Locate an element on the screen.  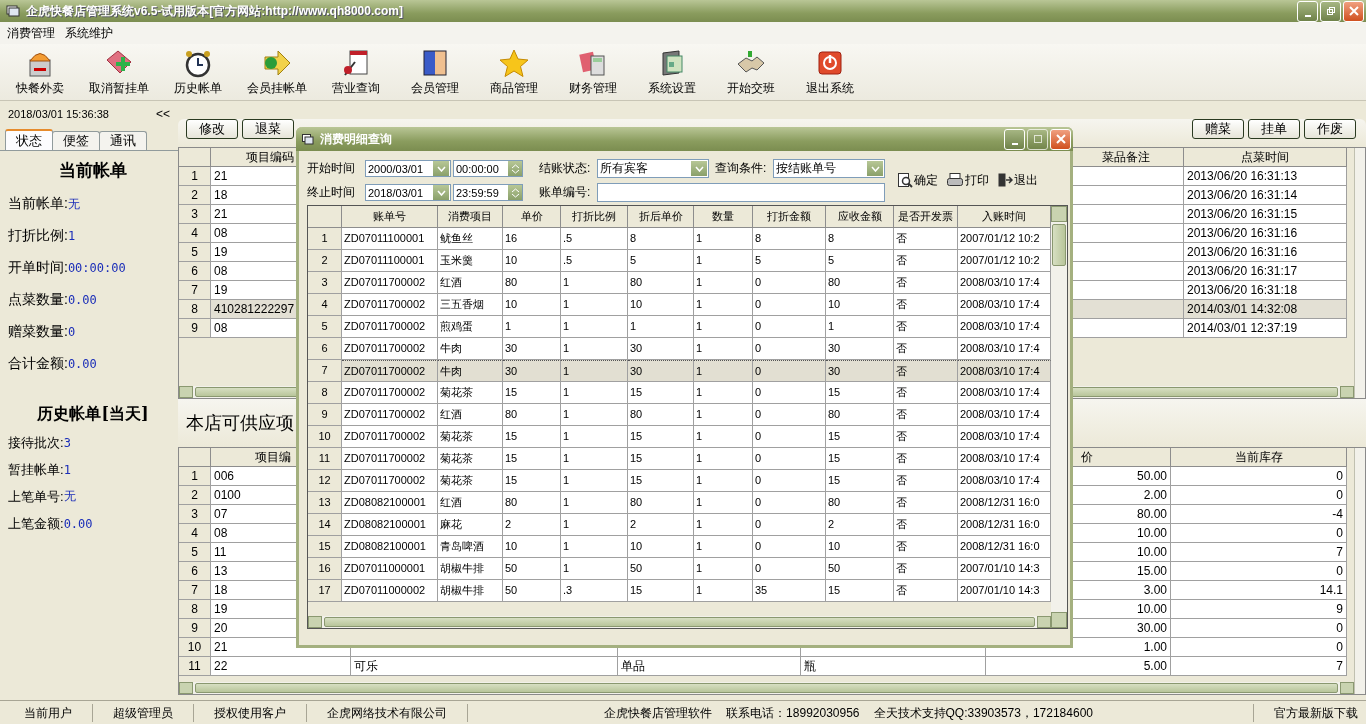
input-field is located at coordinates (741, 192).